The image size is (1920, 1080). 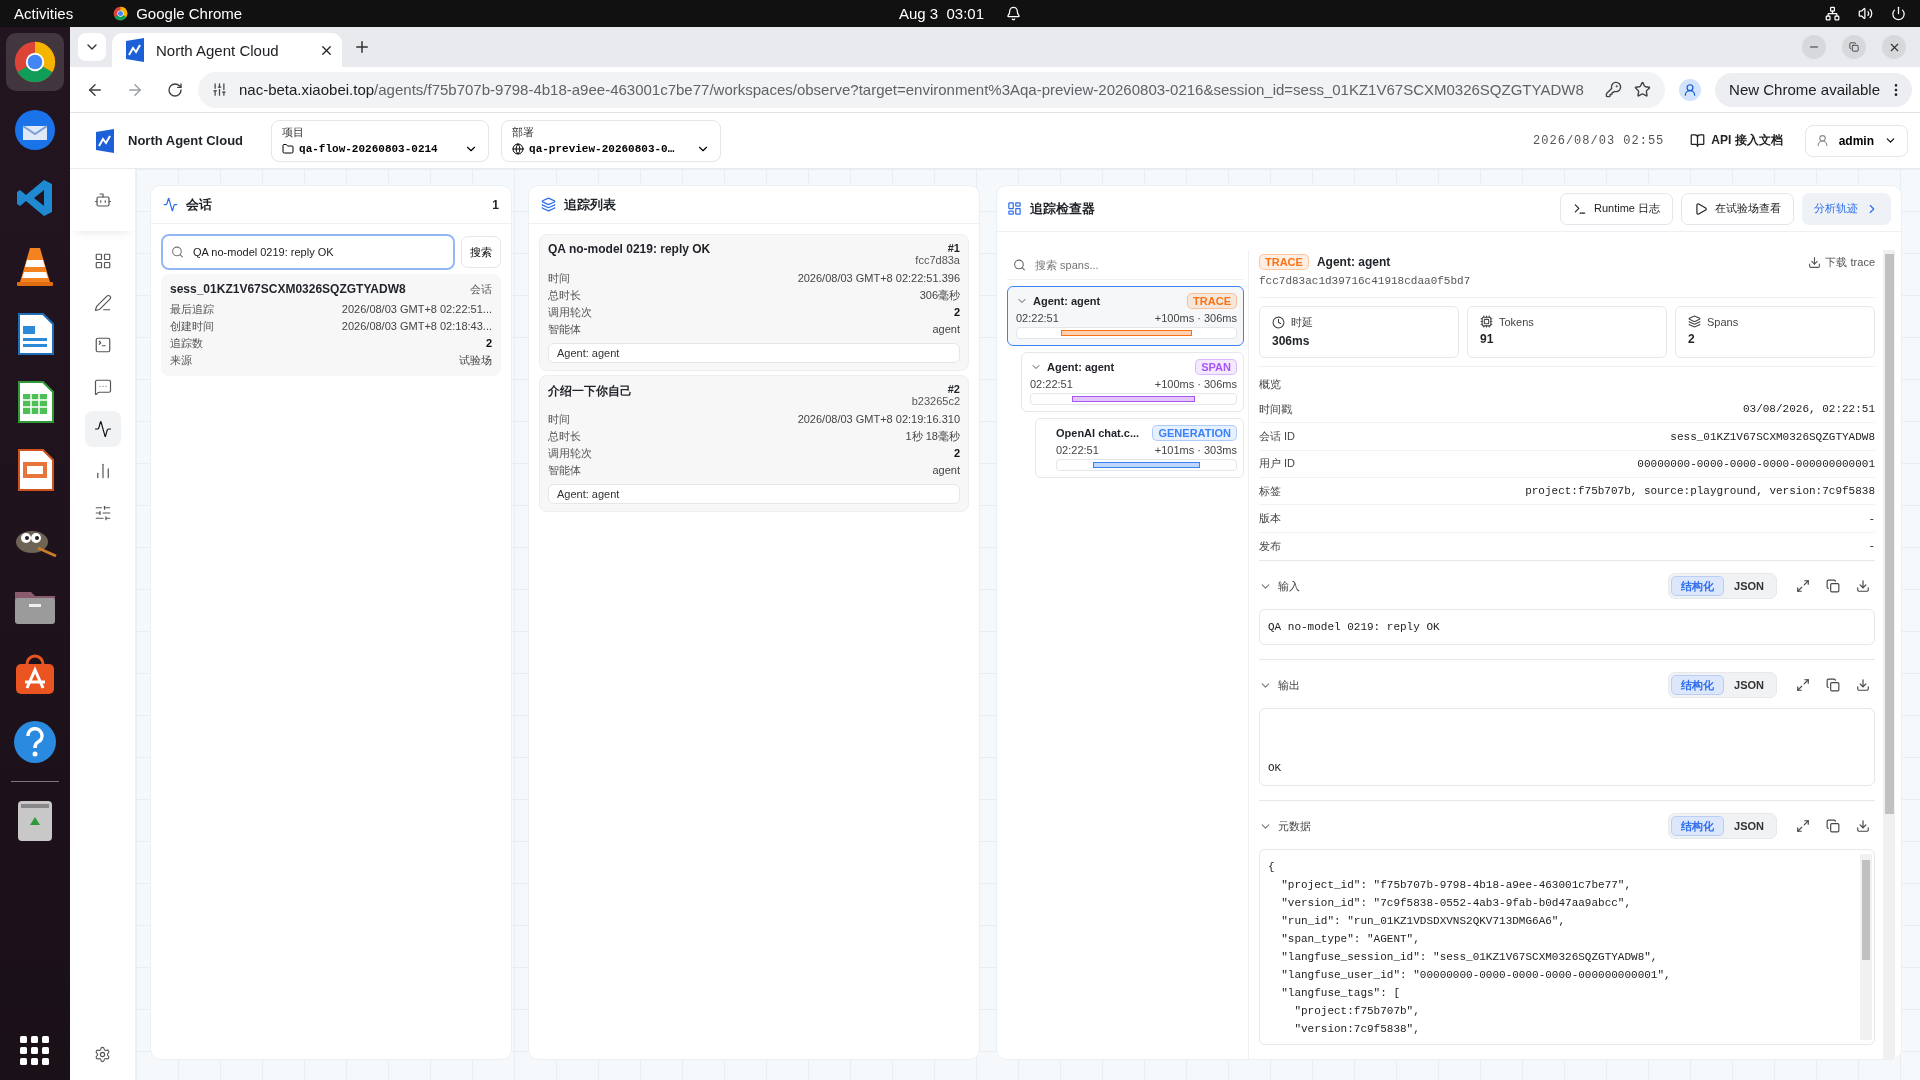 I want to click on panel-title: 追踪列表, so click(x=590, y=204).